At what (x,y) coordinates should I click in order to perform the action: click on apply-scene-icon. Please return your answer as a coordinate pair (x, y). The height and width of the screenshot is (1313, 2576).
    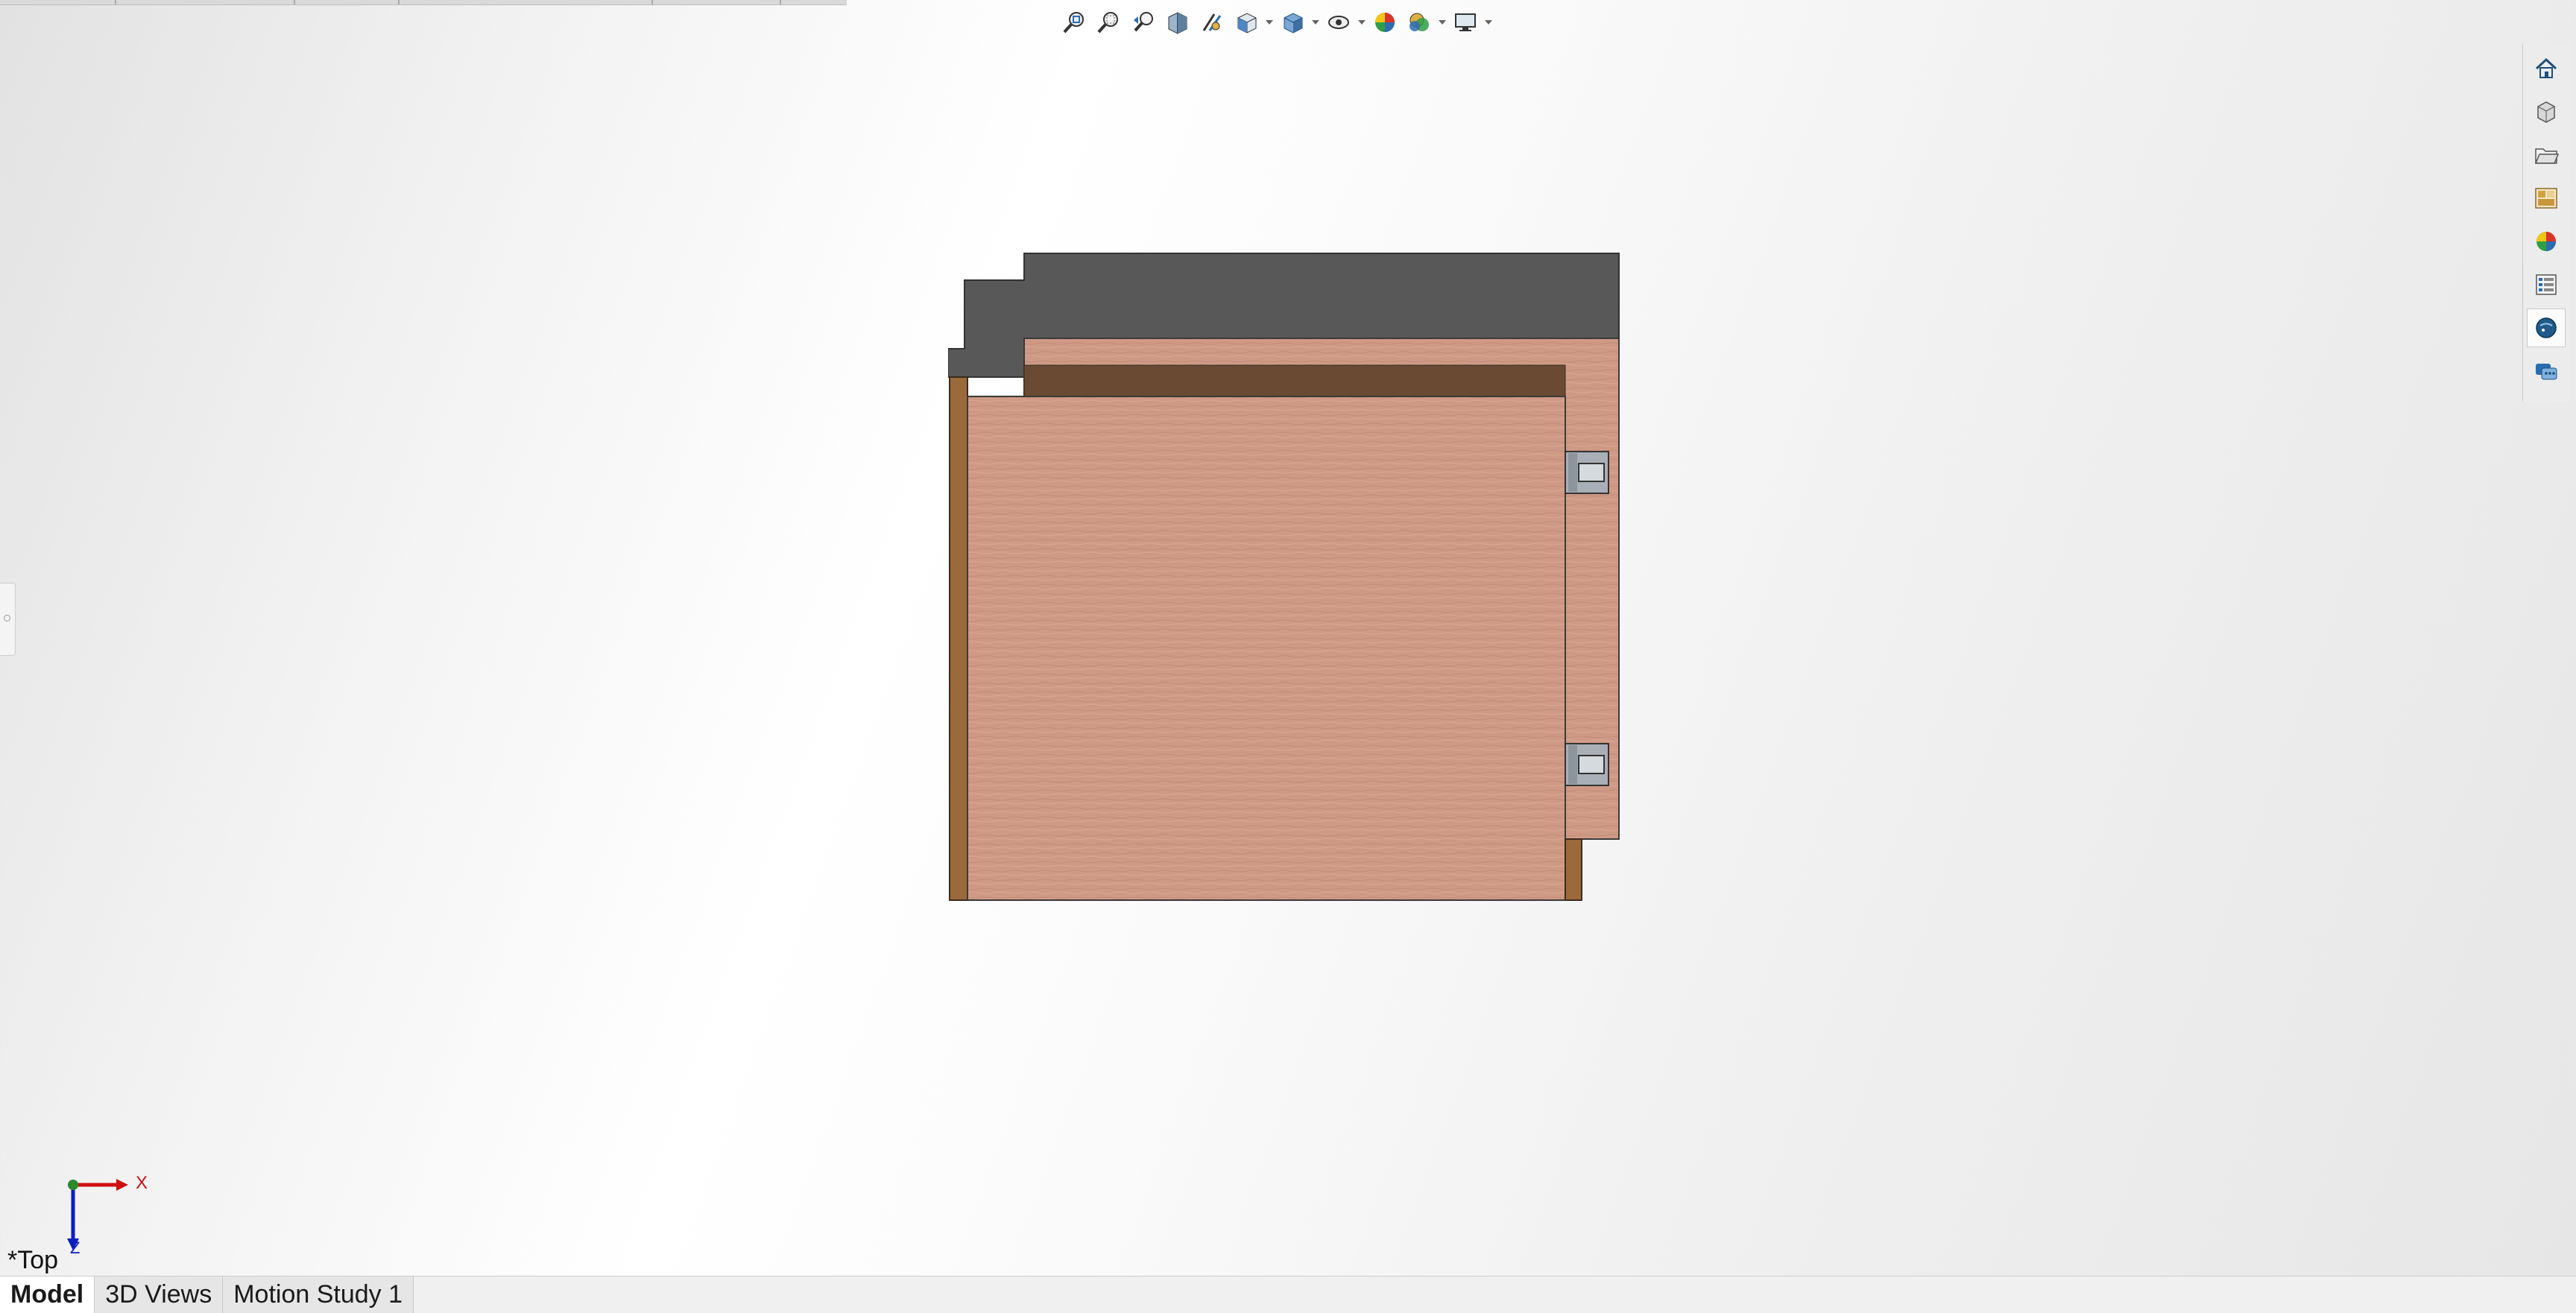
    Looking at the image, I should click on (1419, 22).